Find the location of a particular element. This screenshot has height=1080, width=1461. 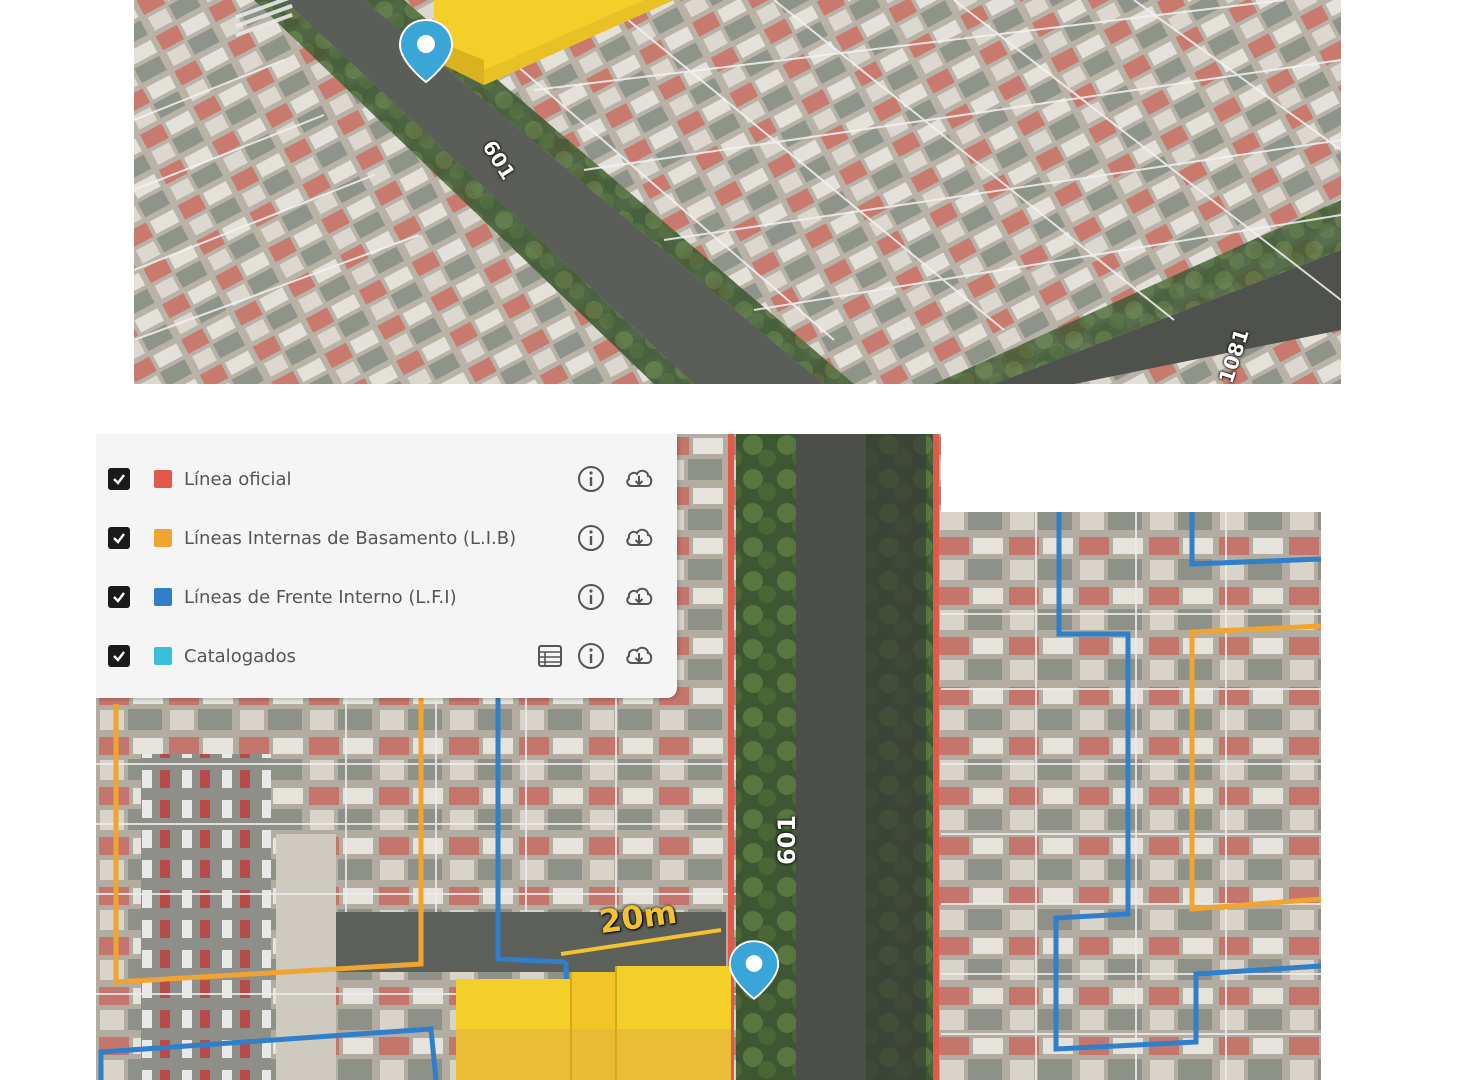

layer-label: Líneas de Frente Interno (L.F.I) is located at coordinates (320, 597).